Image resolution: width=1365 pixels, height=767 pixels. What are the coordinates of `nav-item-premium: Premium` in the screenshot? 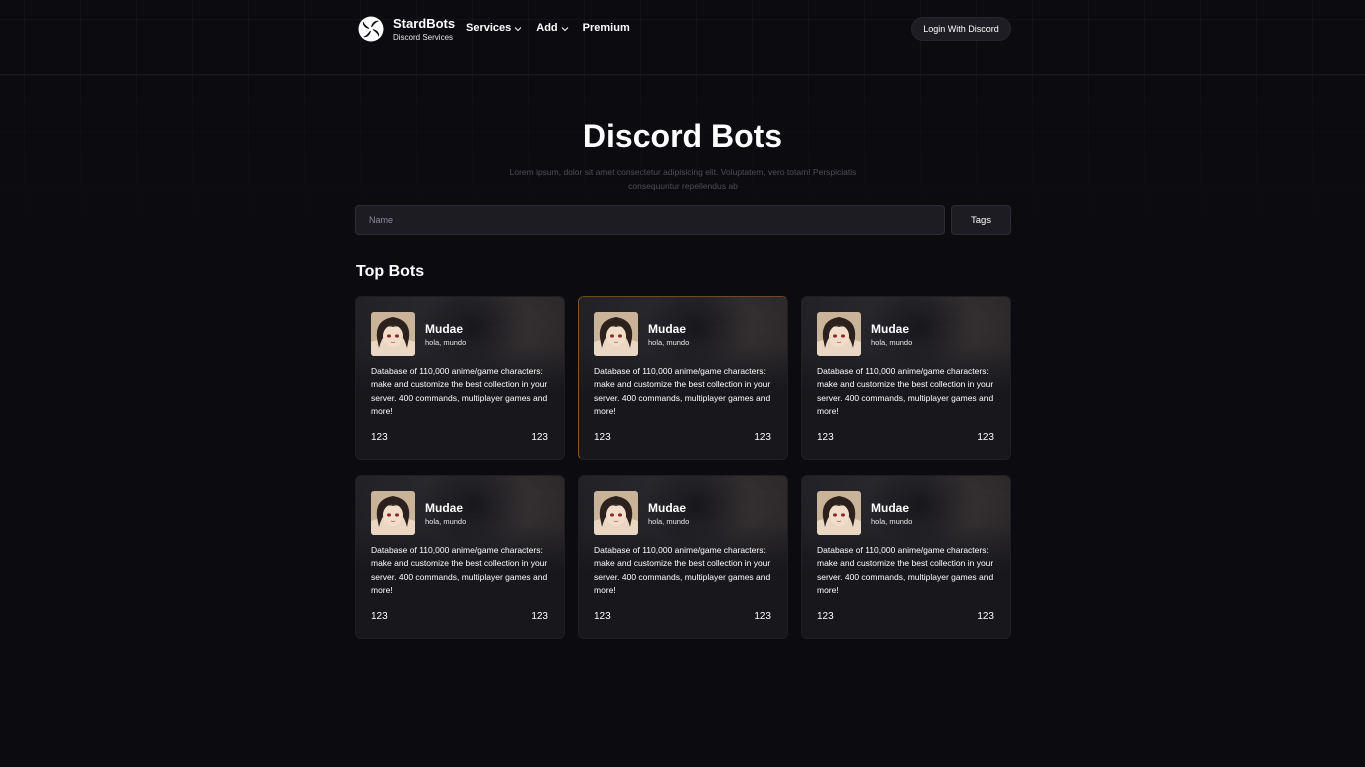 It's located at (606, 28).